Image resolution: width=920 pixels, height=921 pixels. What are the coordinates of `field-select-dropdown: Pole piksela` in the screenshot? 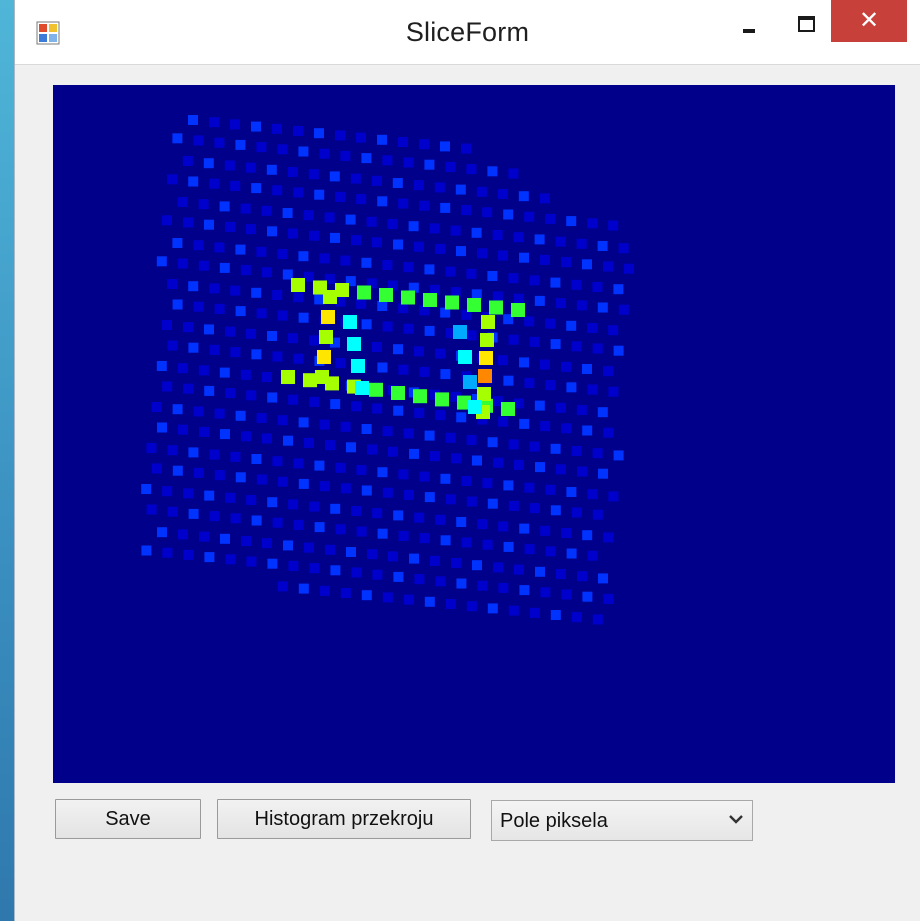 It's located at (622, 820).